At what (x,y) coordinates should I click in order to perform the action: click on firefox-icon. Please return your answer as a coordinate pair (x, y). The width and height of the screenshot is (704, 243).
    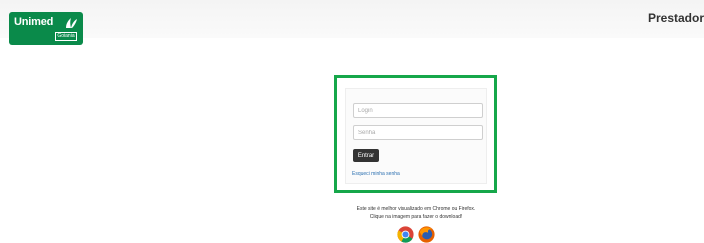
    Looking at the image, I should click on (426, 234).